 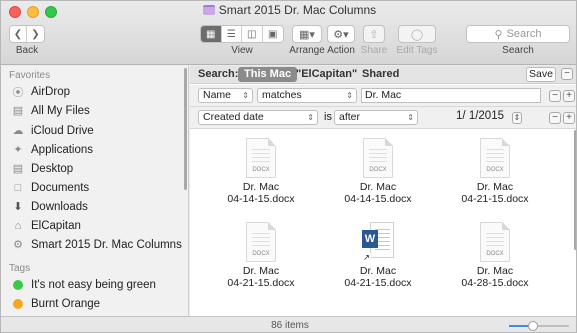 I want to click on cover-flow-button: ▣, so click(x=273, y=34).